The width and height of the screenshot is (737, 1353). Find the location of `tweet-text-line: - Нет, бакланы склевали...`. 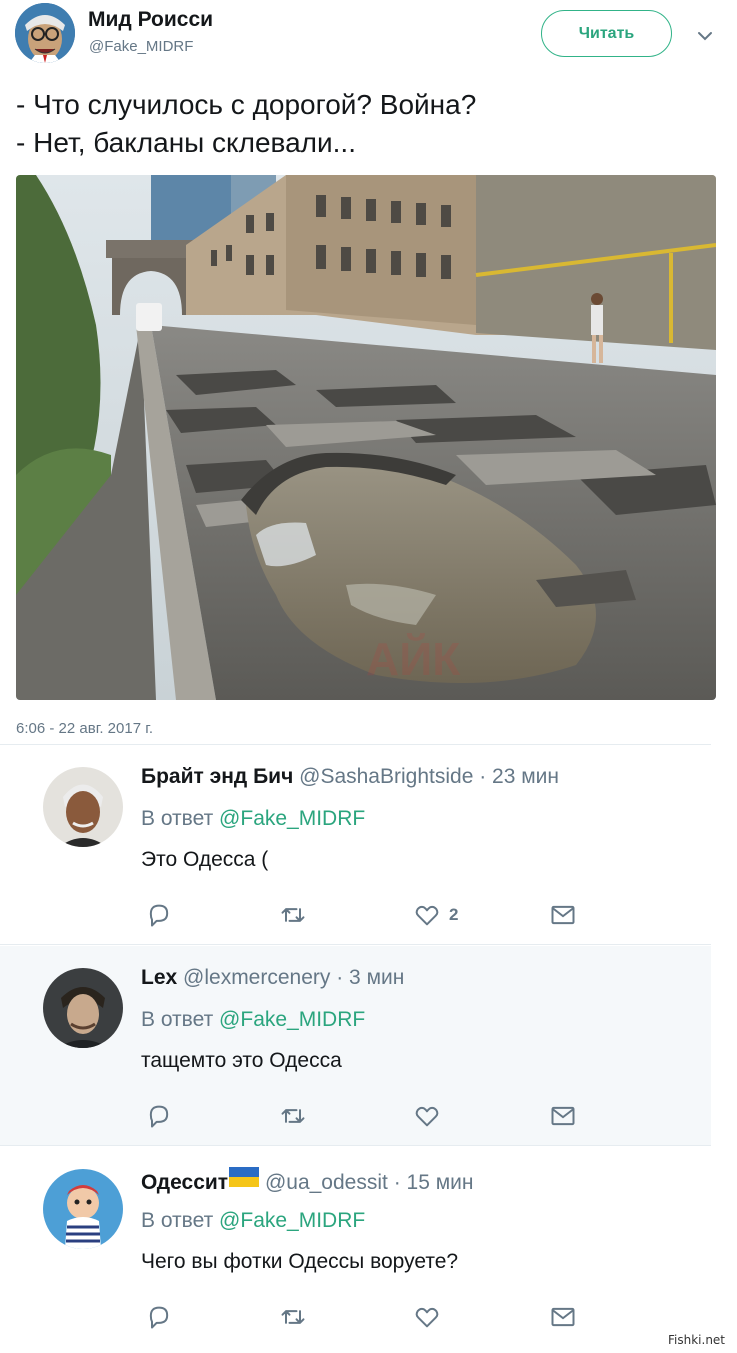

tweet-text-line: - Нет, бакланы склевали... is located at coordinates (186, 142).